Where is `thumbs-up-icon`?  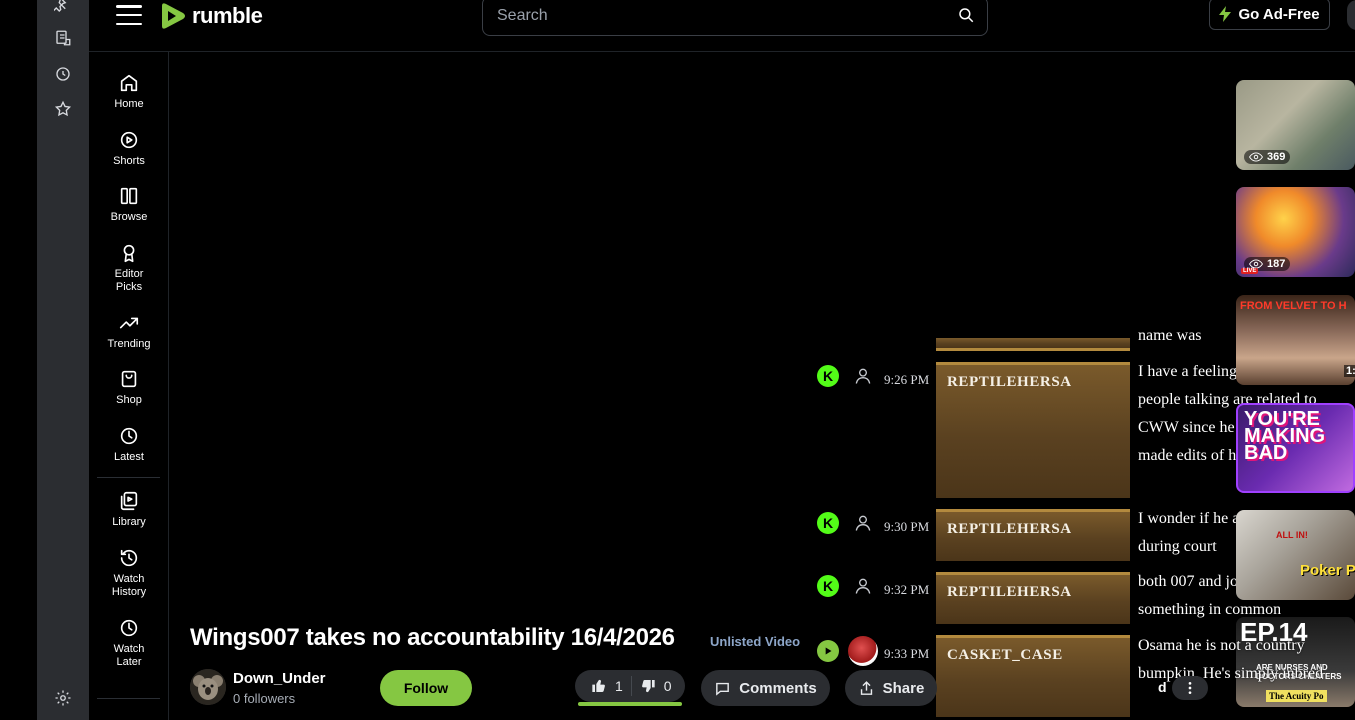 thumbs-up-icon is located at coordinates (598, 686).